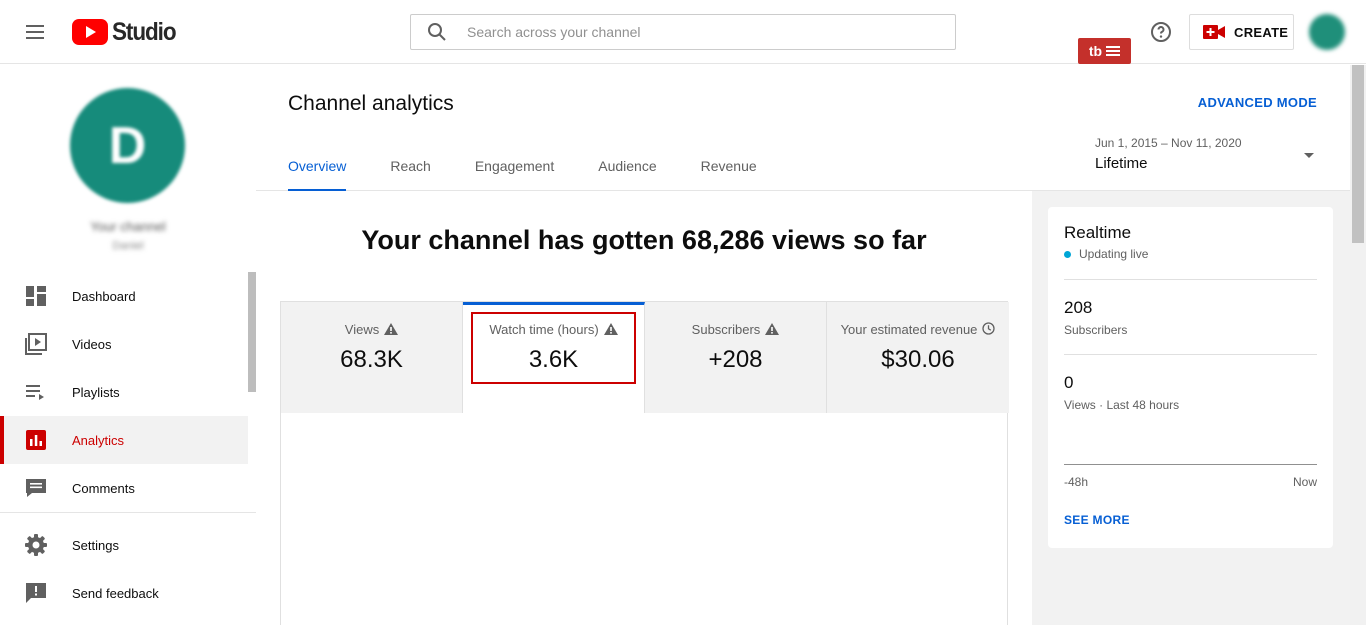 This screenshot has height=625, width=1366. Describe the element at coordinates (514, 168) in the screenshot. I see `tab-engagement: Engagement` at that location.